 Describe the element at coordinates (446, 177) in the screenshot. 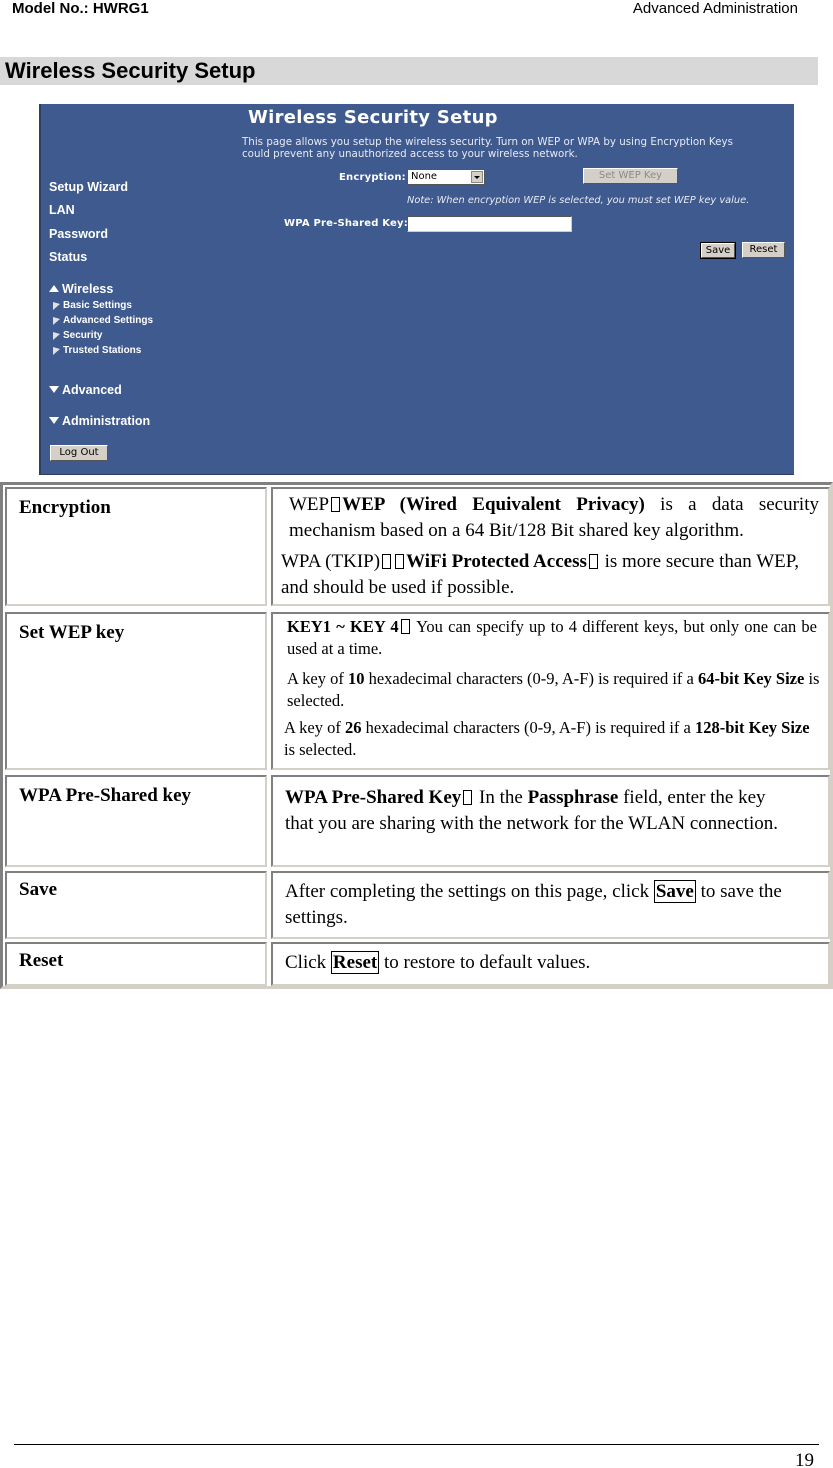

I see `encryption-select: None` at that location.